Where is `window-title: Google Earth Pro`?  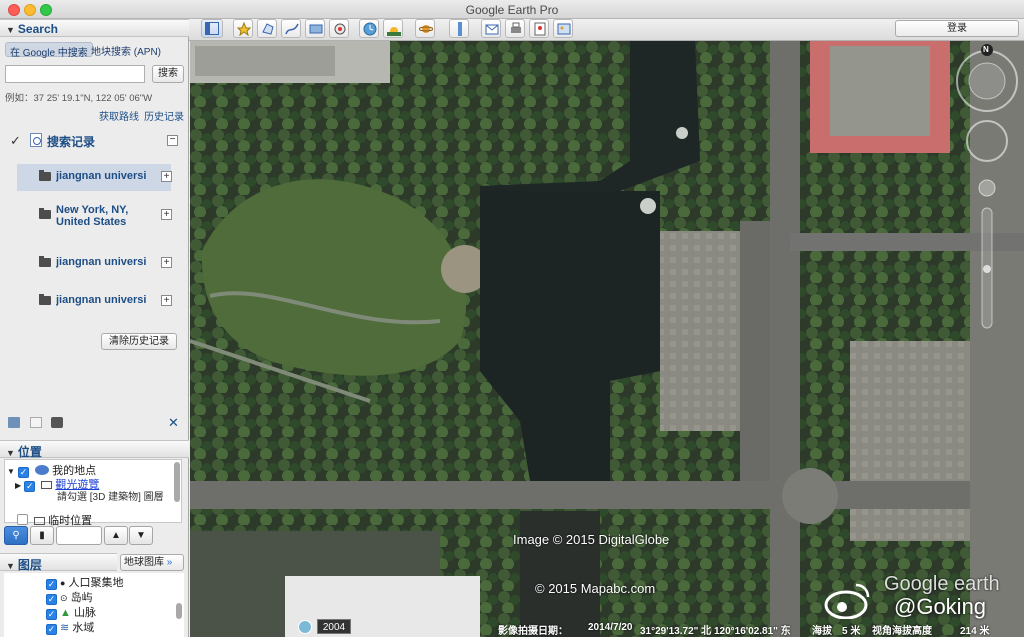
window-title: Google Earth Pro is located at coordinates (512, 10).